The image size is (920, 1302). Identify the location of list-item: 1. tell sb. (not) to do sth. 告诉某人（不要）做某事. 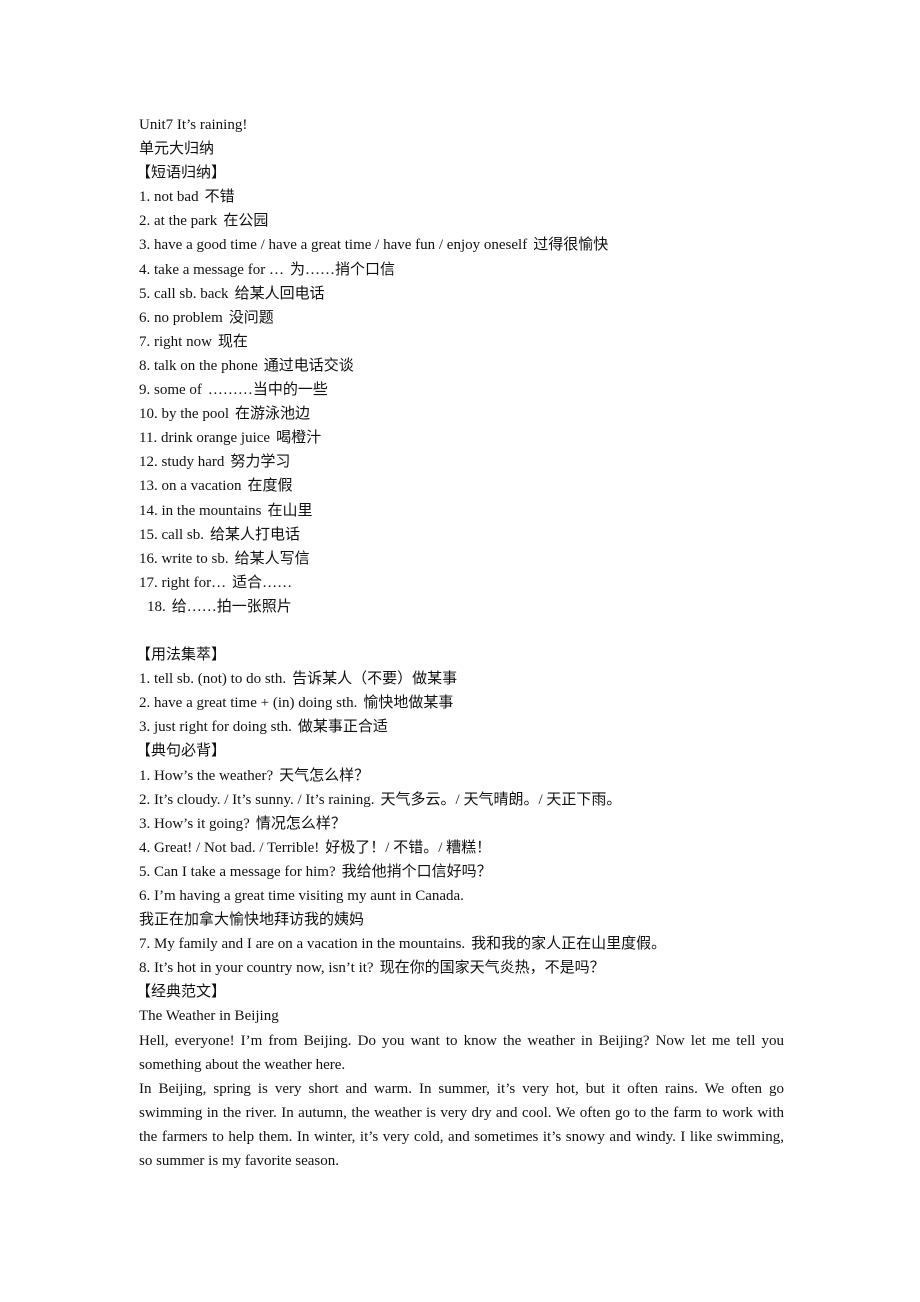
(461, 679).